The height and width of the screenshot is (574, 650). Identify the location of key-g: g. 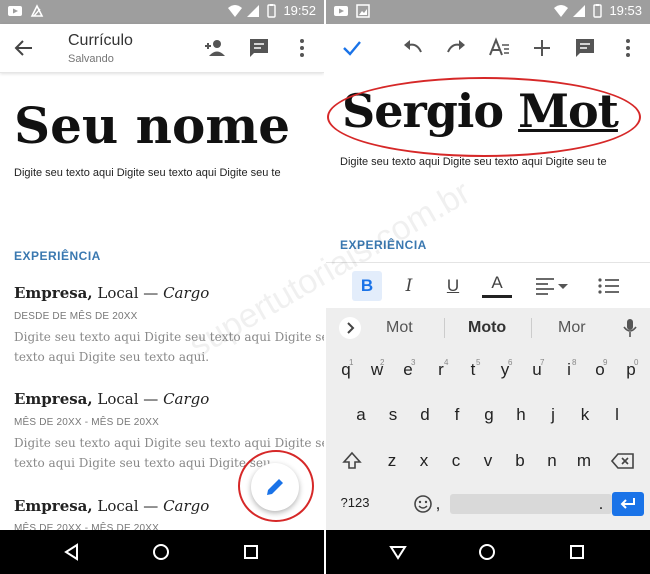
(489, 415).